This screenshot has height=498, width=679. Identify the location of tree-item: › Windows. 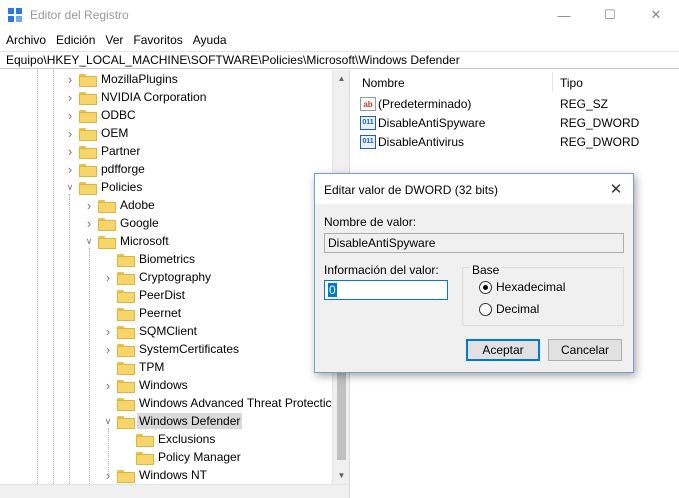
(146, 385).